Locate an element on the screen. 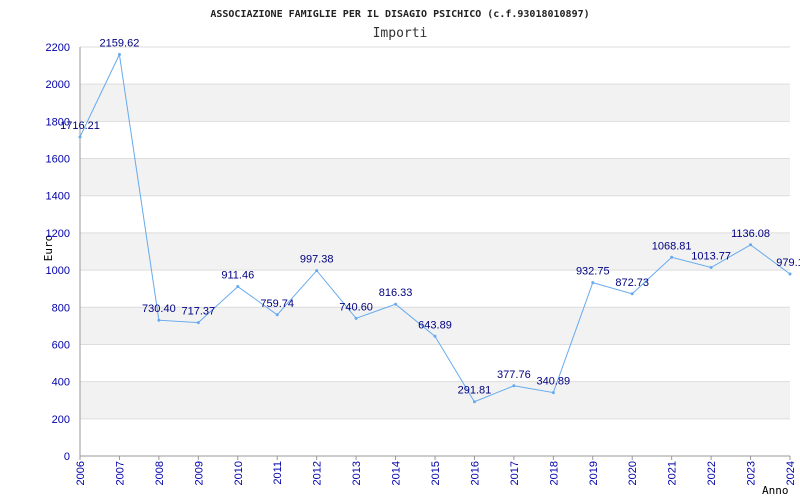 The height and width of the screenshot is (500, 800). y-tick-label: 1200 is located at coordinates (58, 234).